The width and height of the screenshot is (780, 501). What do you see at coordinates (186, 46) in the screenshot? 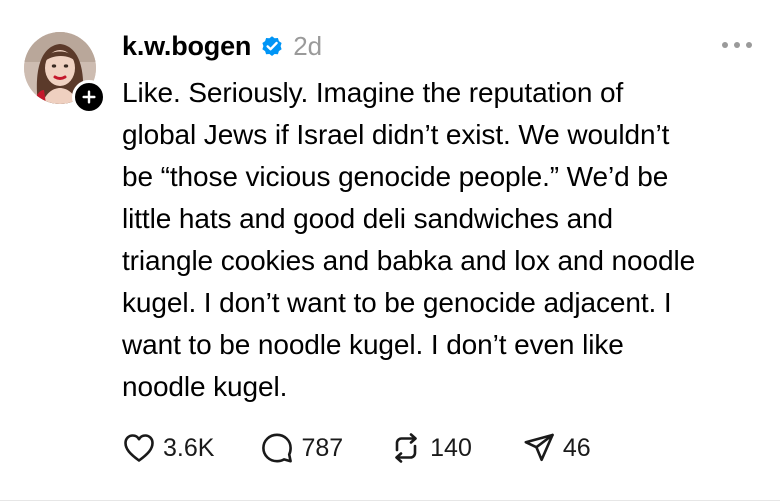
I see `username: k.w.bogen` at bounding box center [186, 46].